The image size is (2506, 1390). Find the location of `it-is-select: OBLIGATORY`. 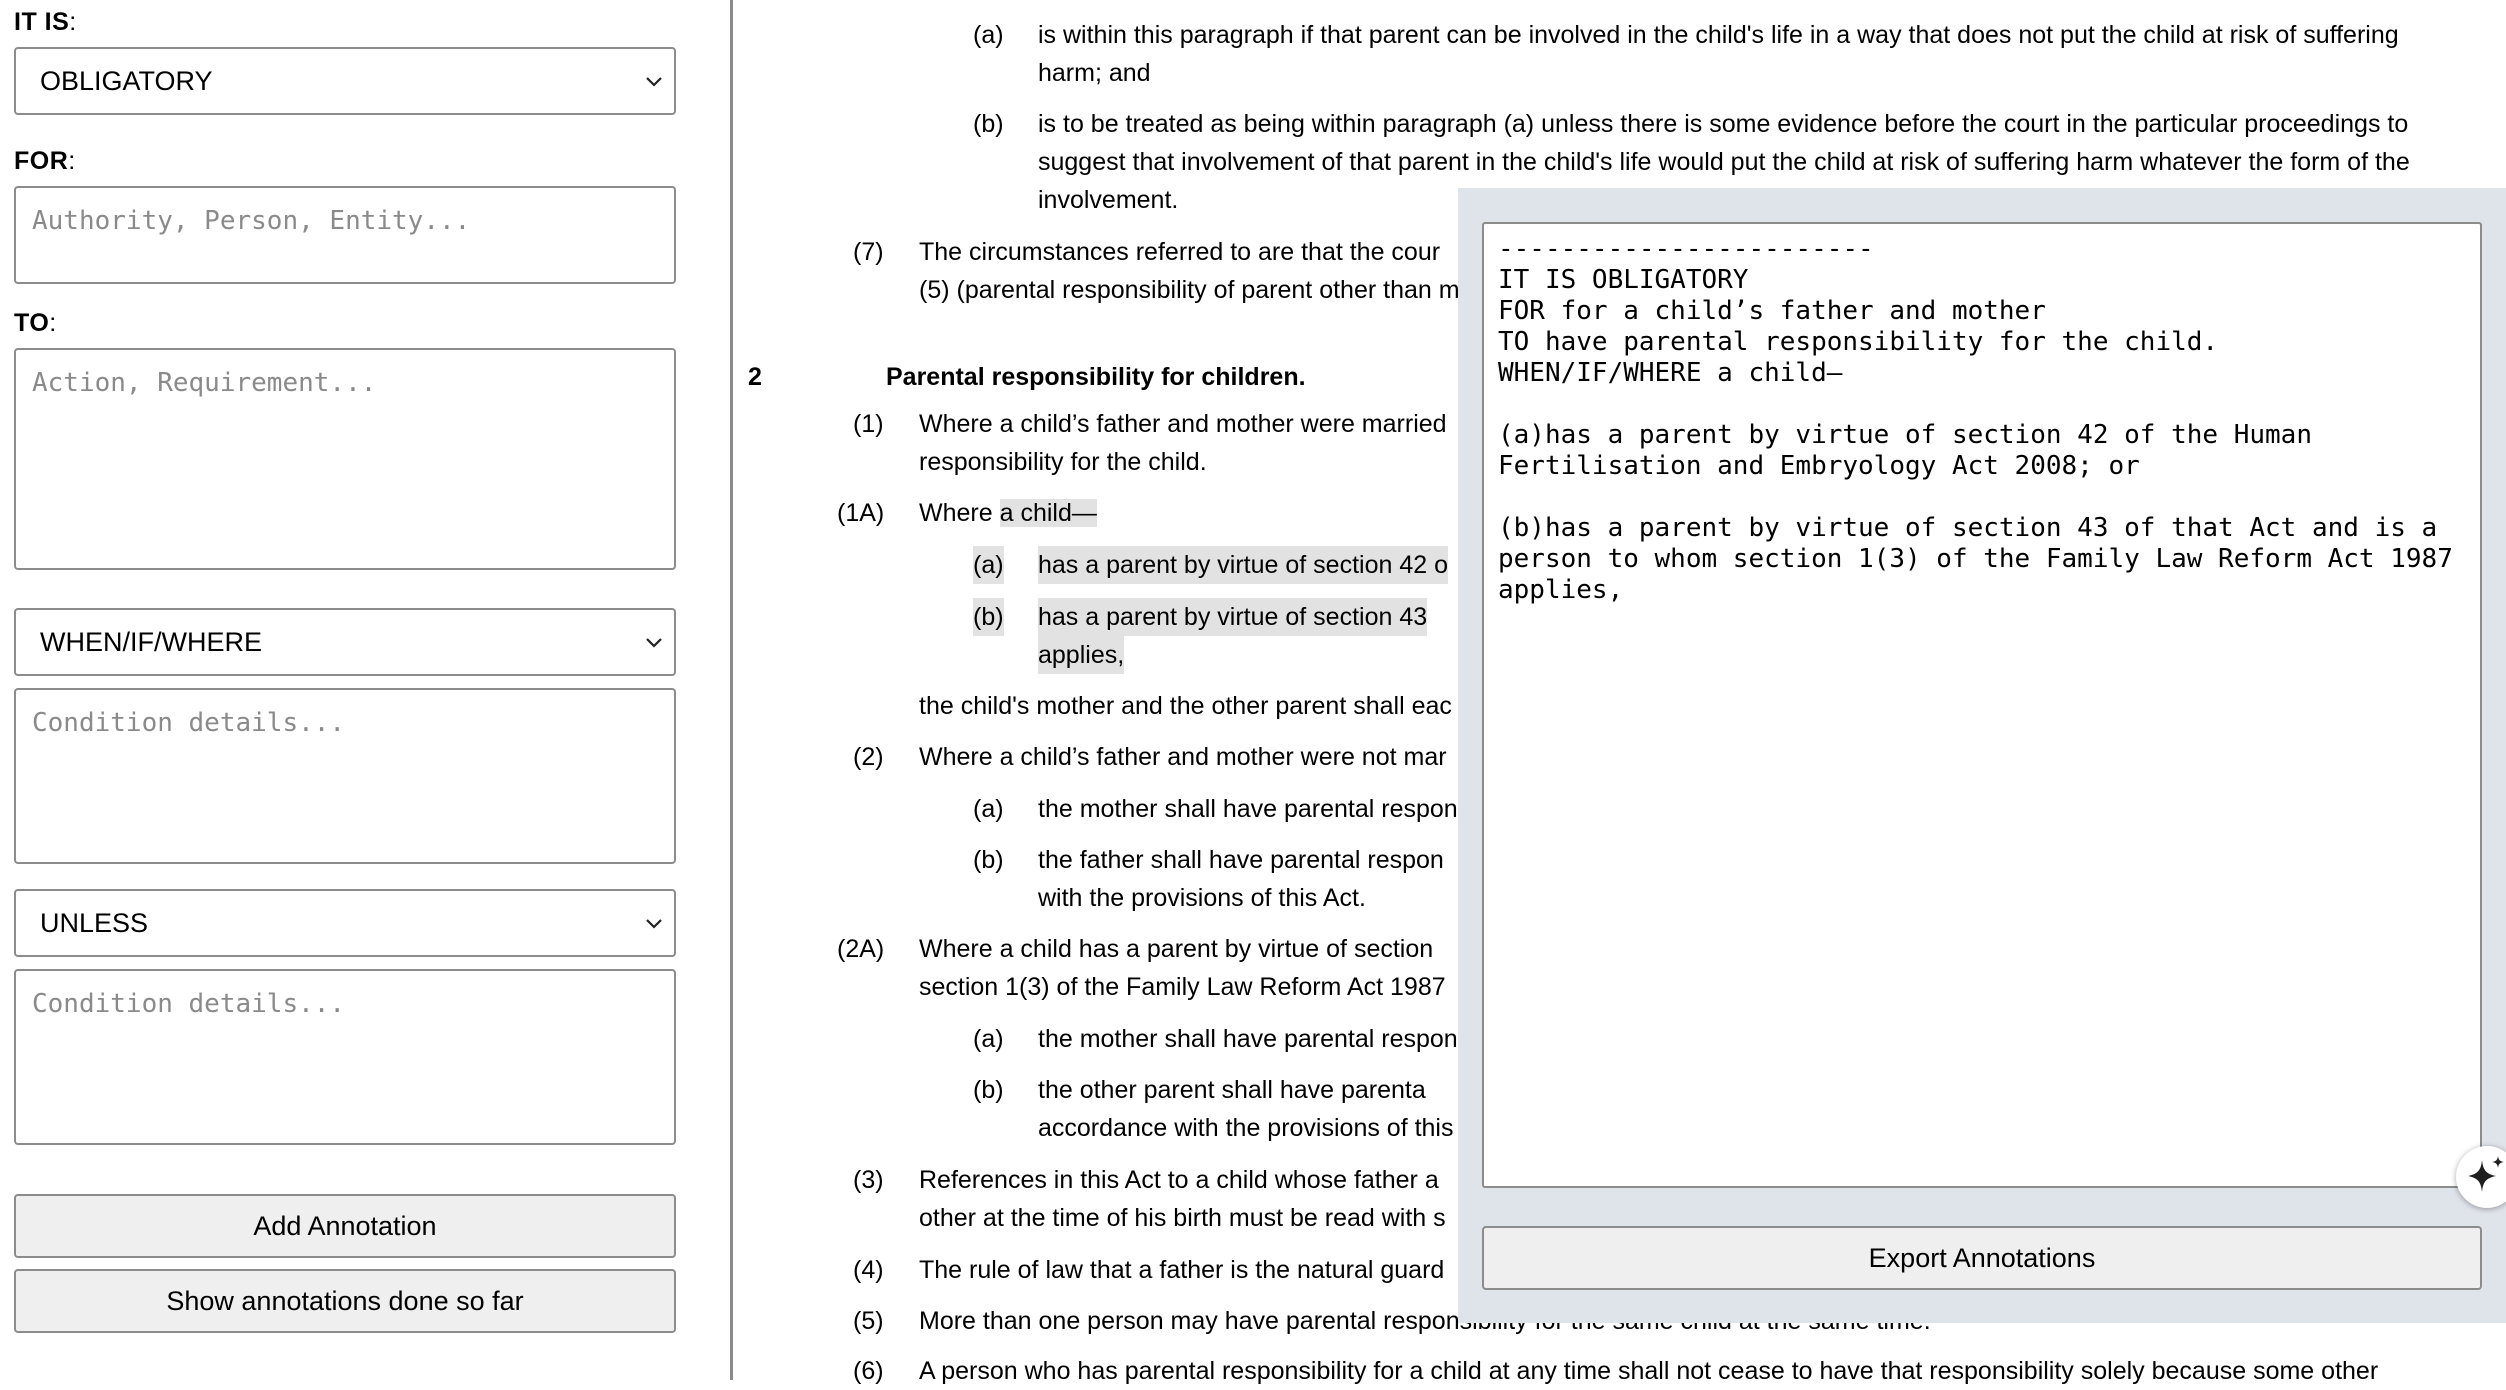

it-is-select: OBLIGATORY is located at coordinates (345, 81).